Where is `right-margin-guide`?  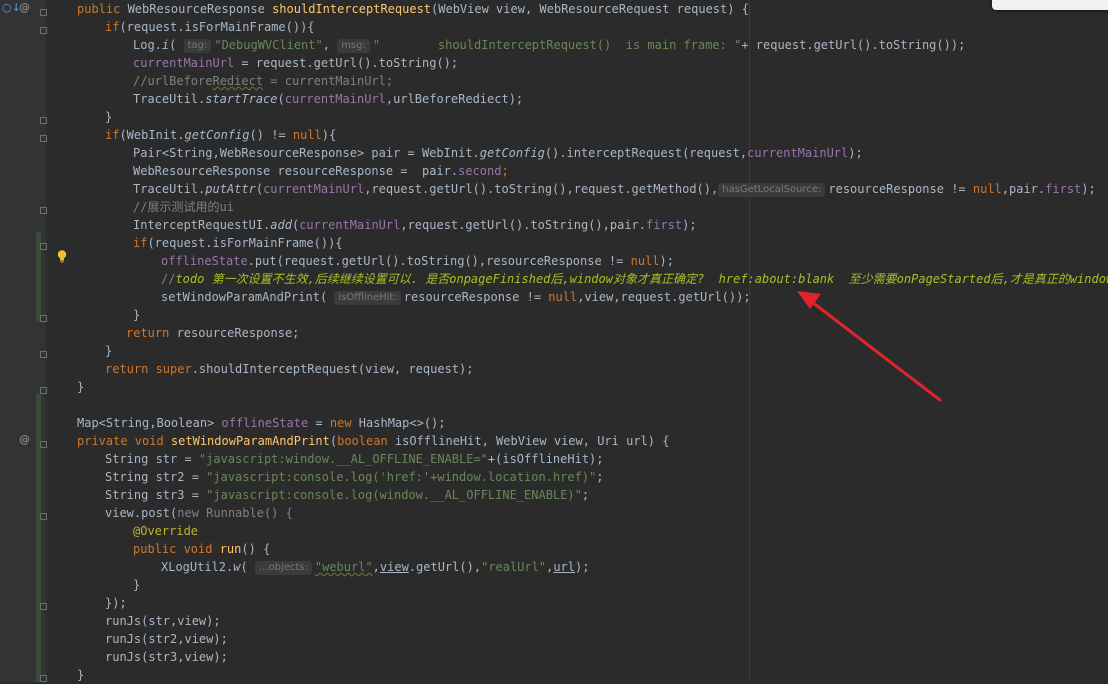 right-margin-guide is located at coordinates (749, 341).